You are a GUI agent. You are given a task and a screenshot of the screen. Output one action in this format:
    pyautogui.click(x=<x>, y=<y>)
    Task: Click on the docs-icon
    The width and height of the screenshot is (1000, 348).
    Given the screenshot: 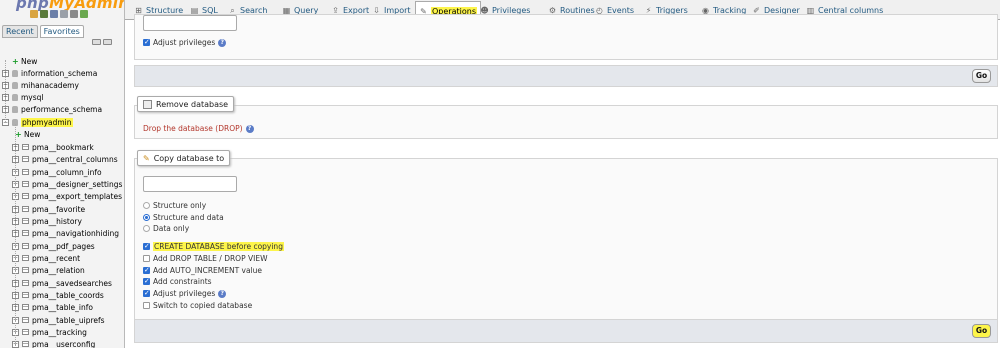 What is the action you would take?
    pyautogui.click(x=64, y=14)
    